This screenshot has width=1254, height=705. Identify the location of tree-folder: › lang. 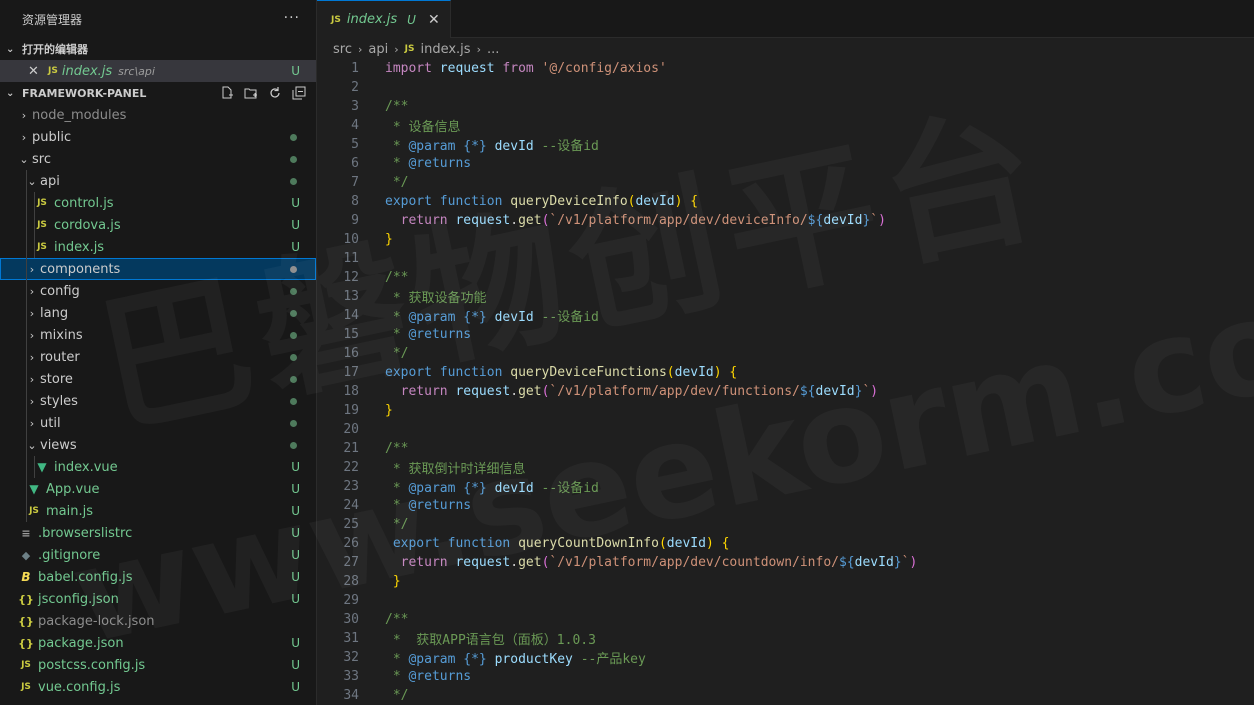
(158, 313).